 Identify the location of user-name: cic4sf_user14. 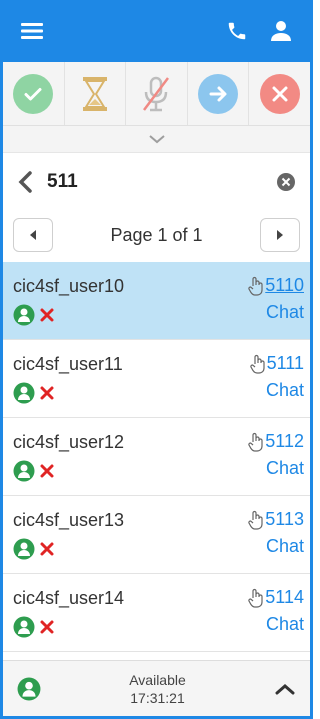
(69, 598).